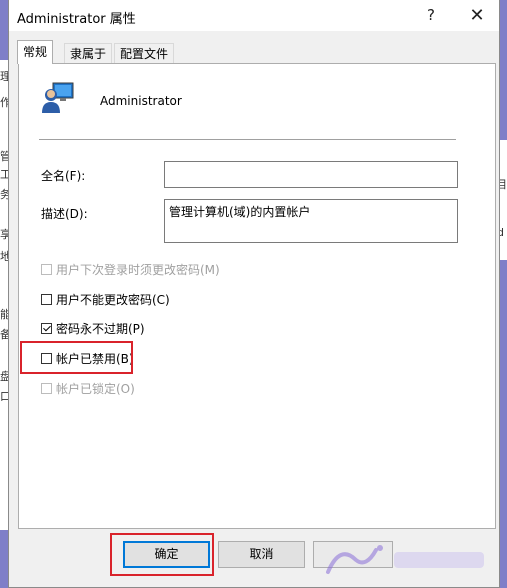  I want to click on option-label: 密码永不过期(P), so click(100, 328).